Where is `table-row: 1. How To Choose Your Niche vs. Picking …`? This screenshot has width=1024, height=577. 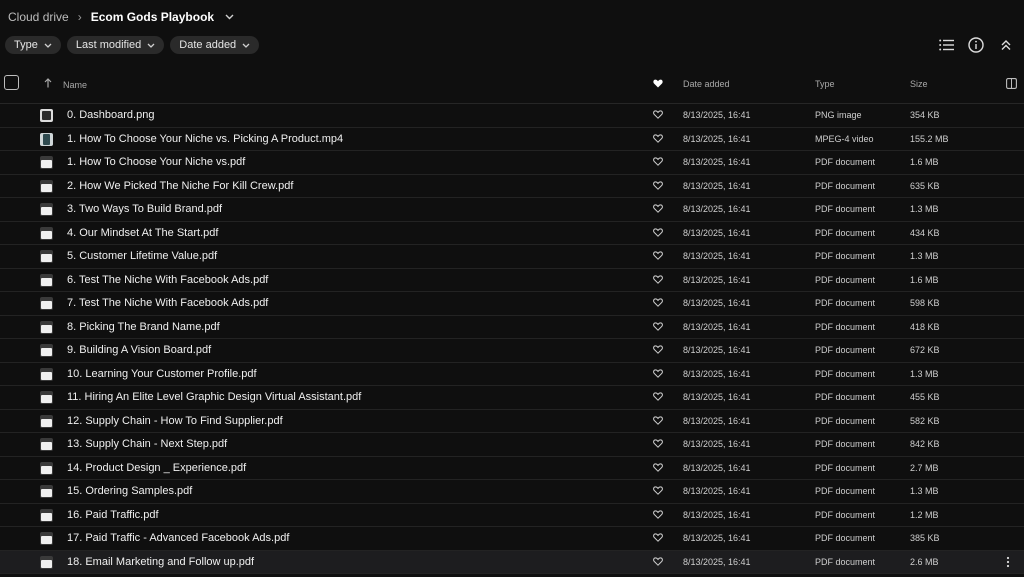 table-row: 1. How To Choose Your Niche vs. Picking … is located at coordinates (512, 139).